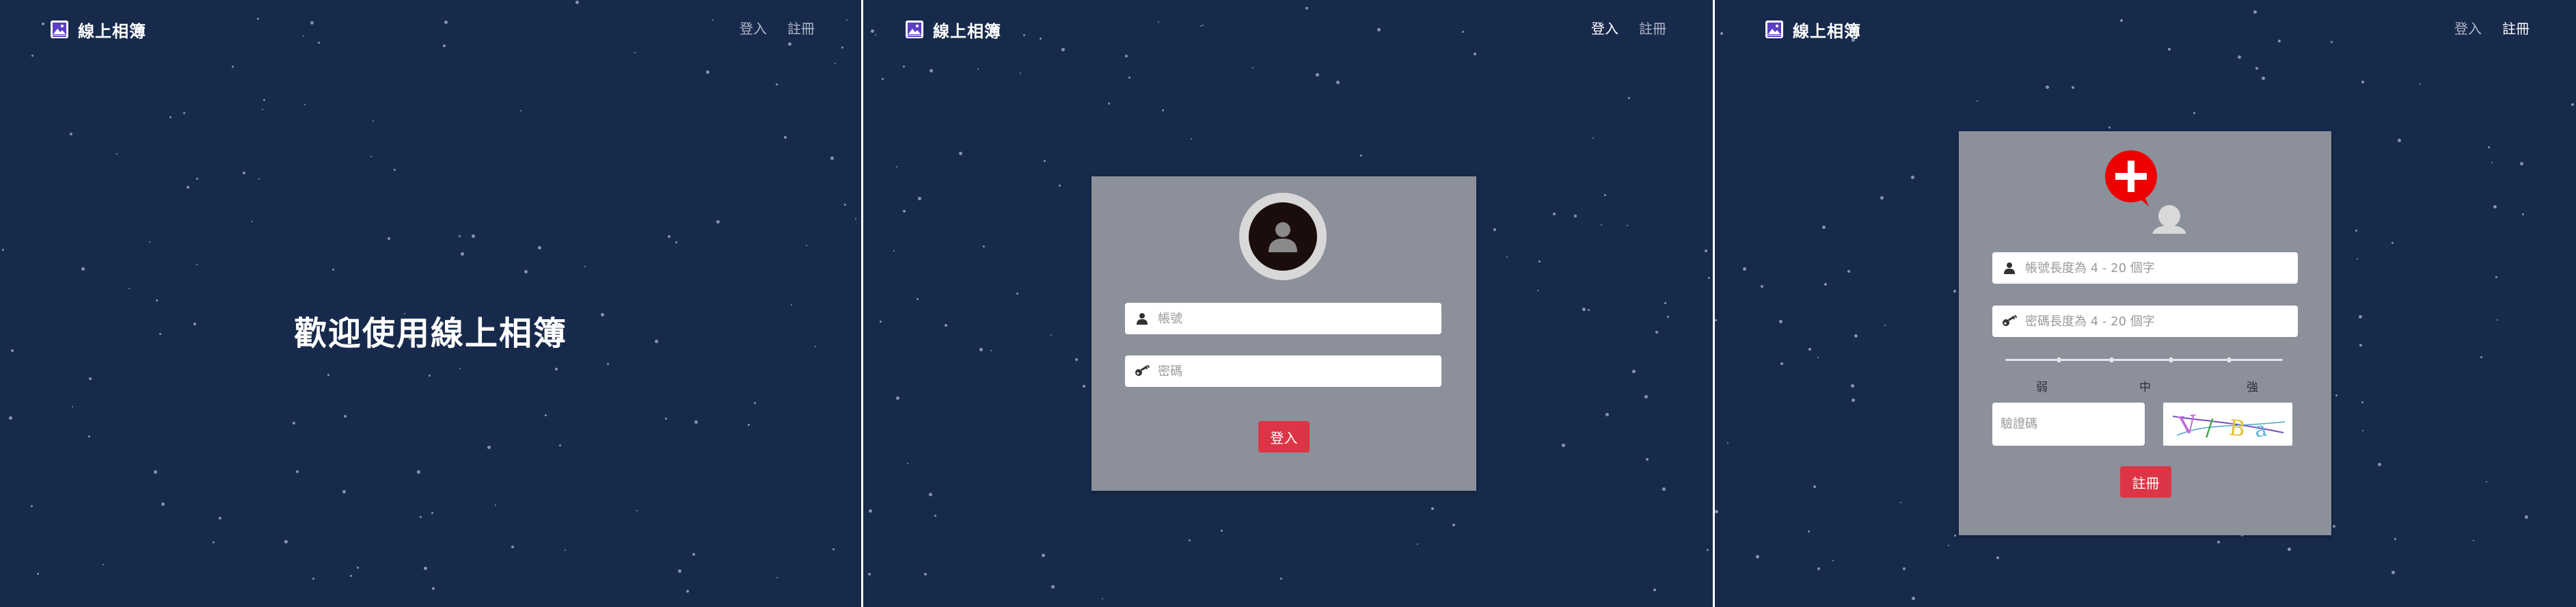 This screenshot has height=607, width=2576. I want to click on brand-name: 線上相簿, so click(112, 31).